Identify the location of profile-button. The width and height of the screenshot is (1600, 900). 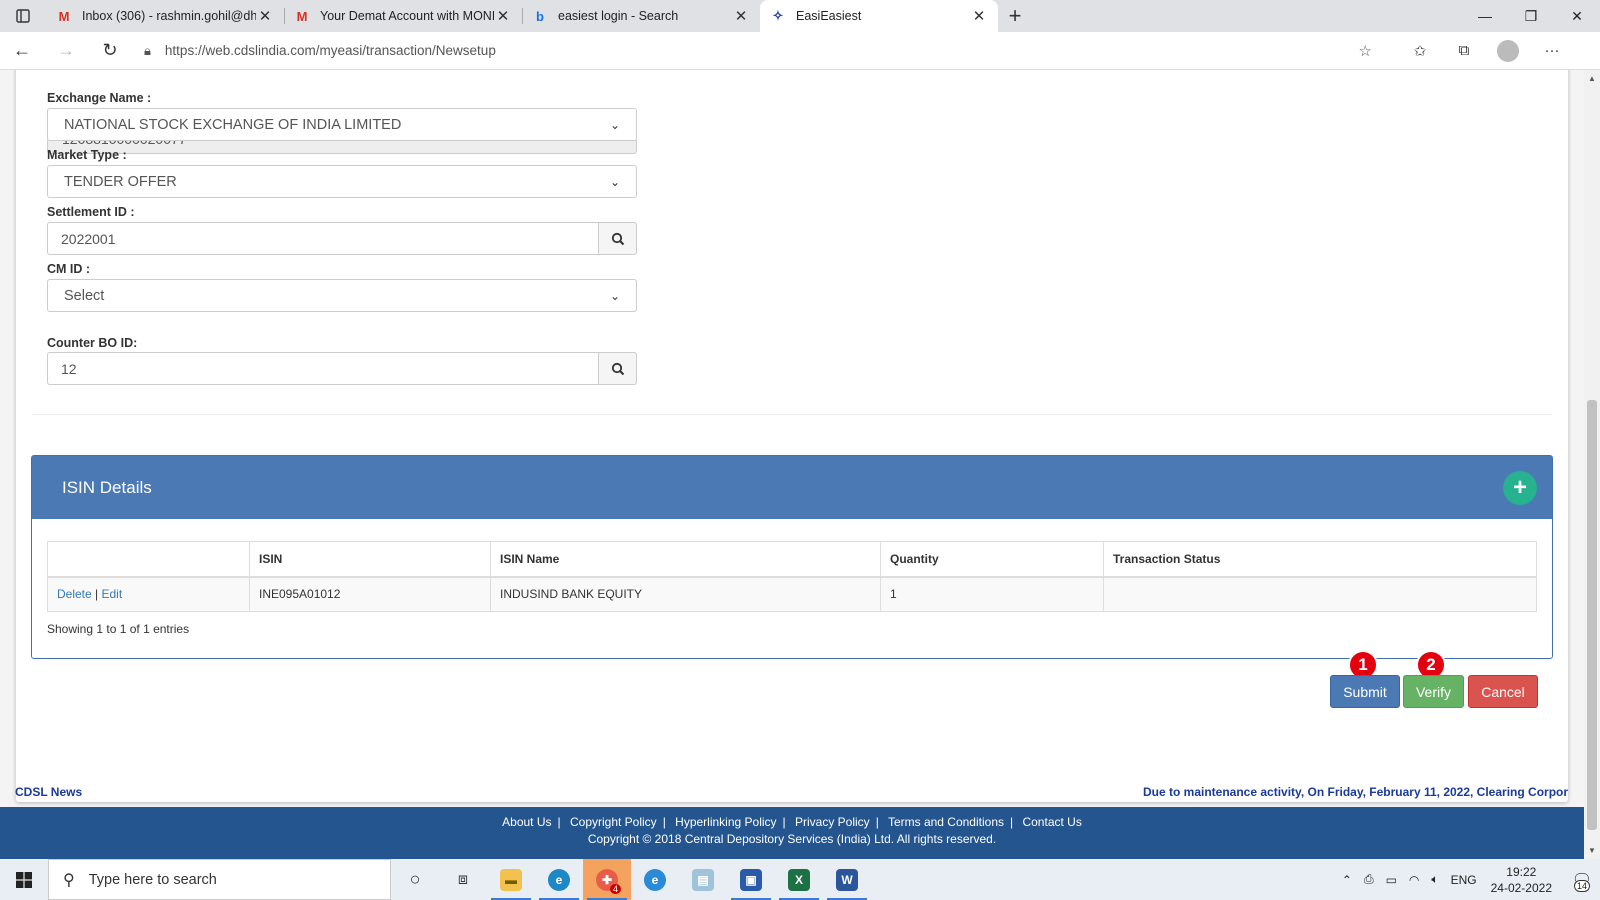
(1508, 50).